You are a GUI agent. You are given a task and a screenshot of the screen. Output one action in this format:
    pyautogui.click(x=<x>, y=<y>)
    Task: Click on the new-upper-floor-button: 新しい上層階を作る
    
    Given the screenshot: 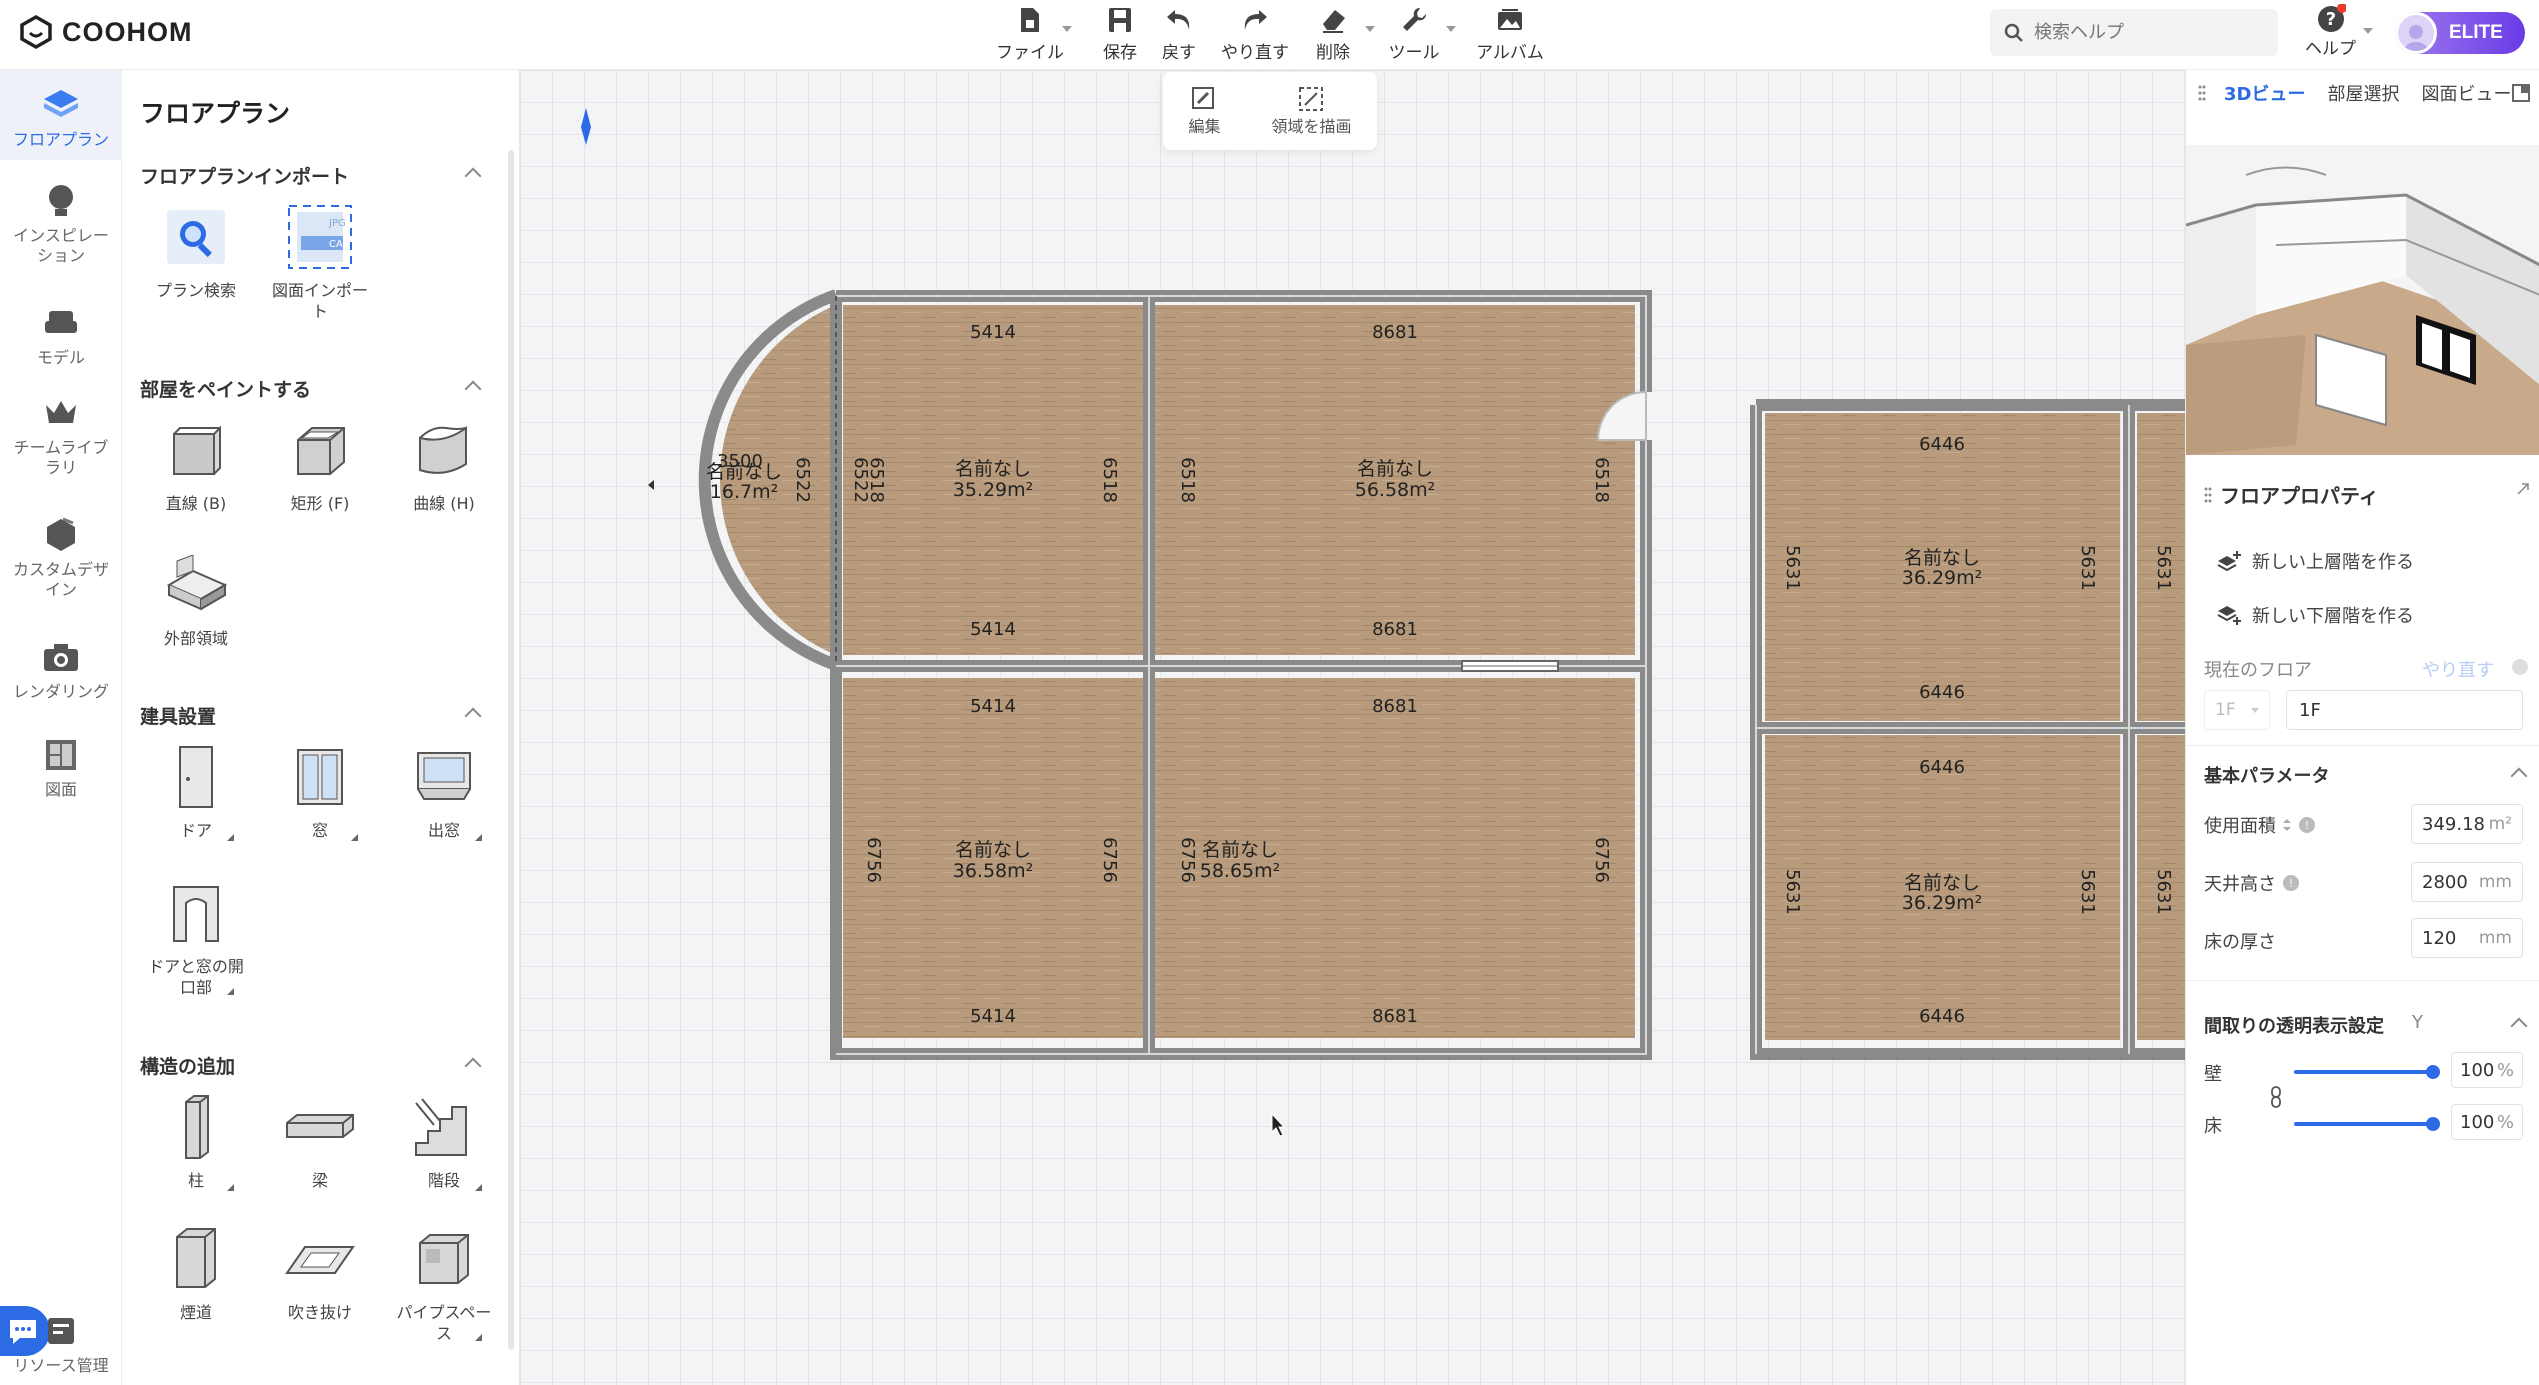 What is the action you would take?
    pyautogui.click(x=2315, y=561)
    